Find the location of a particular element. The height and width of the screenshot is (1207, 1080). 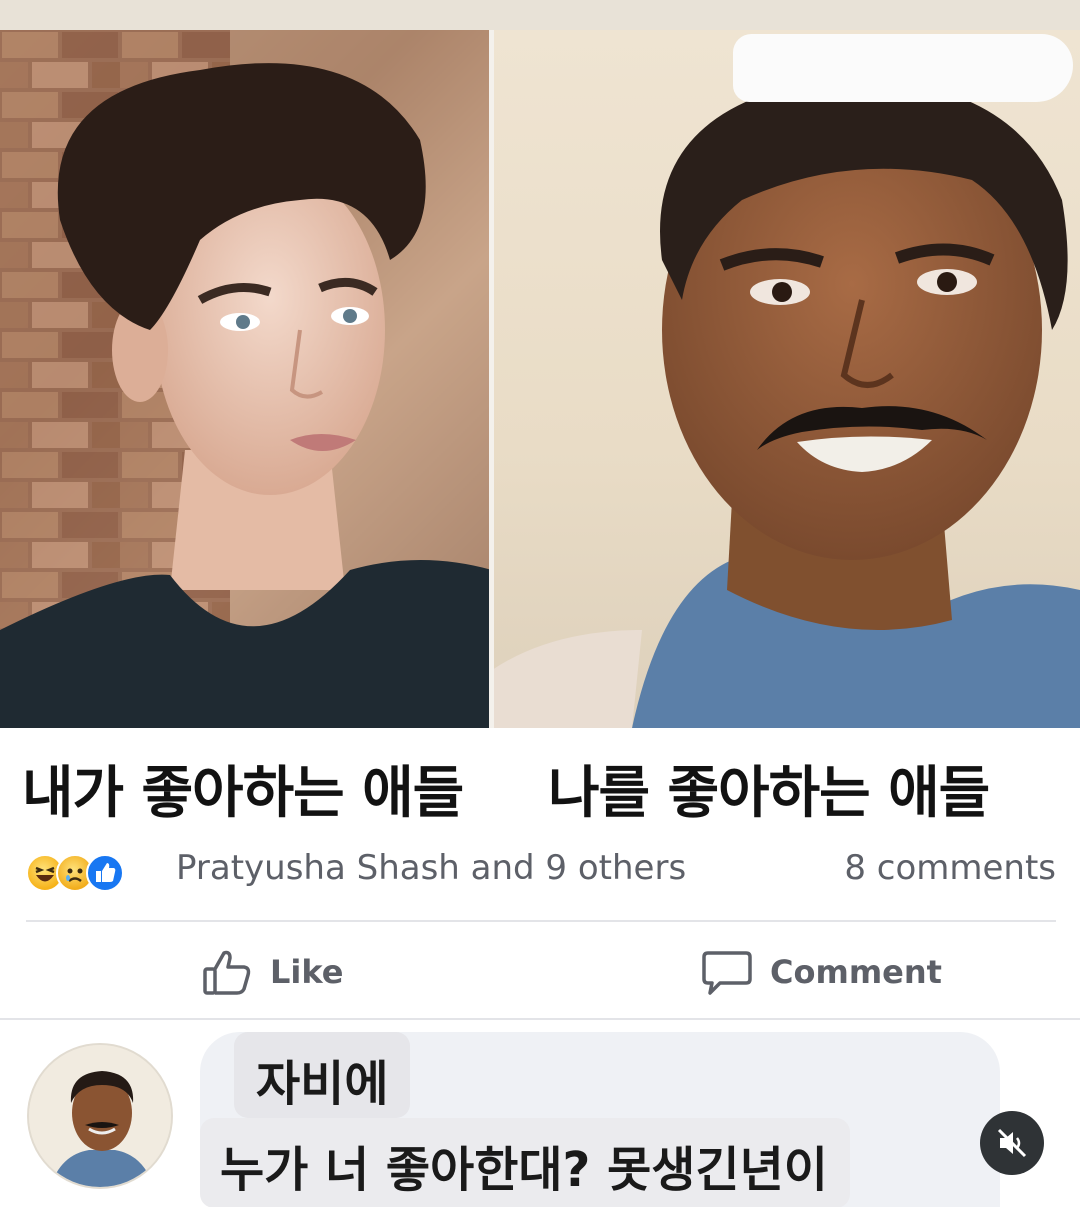

speaker-muted-icon is located at coordinates (1012, 1143).